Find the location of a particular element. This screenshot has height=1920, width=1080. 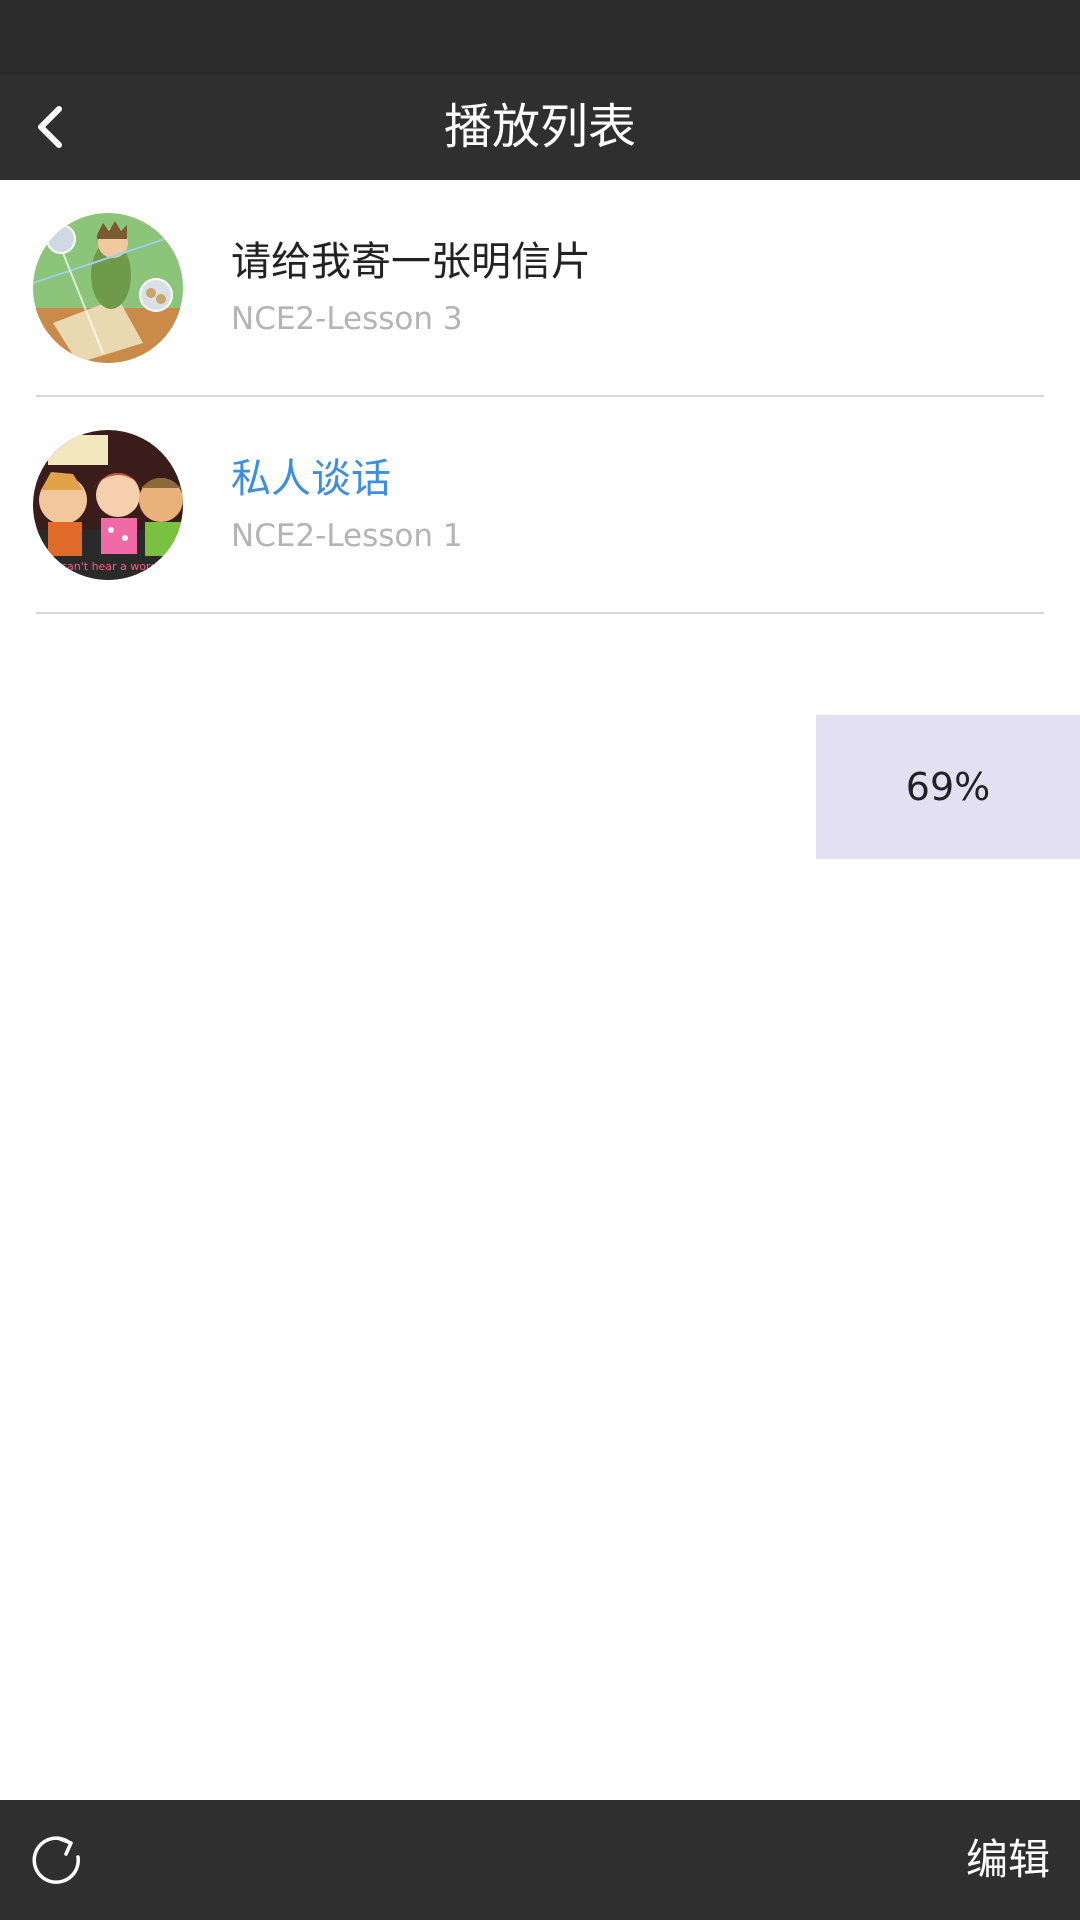

edit-button: 编辑 is located at coordinates (1008, 1860).